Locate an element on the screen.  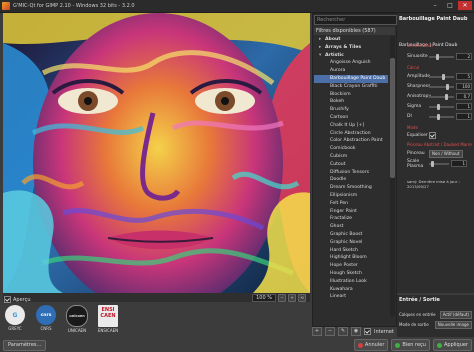
filter-item: Felt Pen is located at coordinates (351, 204).